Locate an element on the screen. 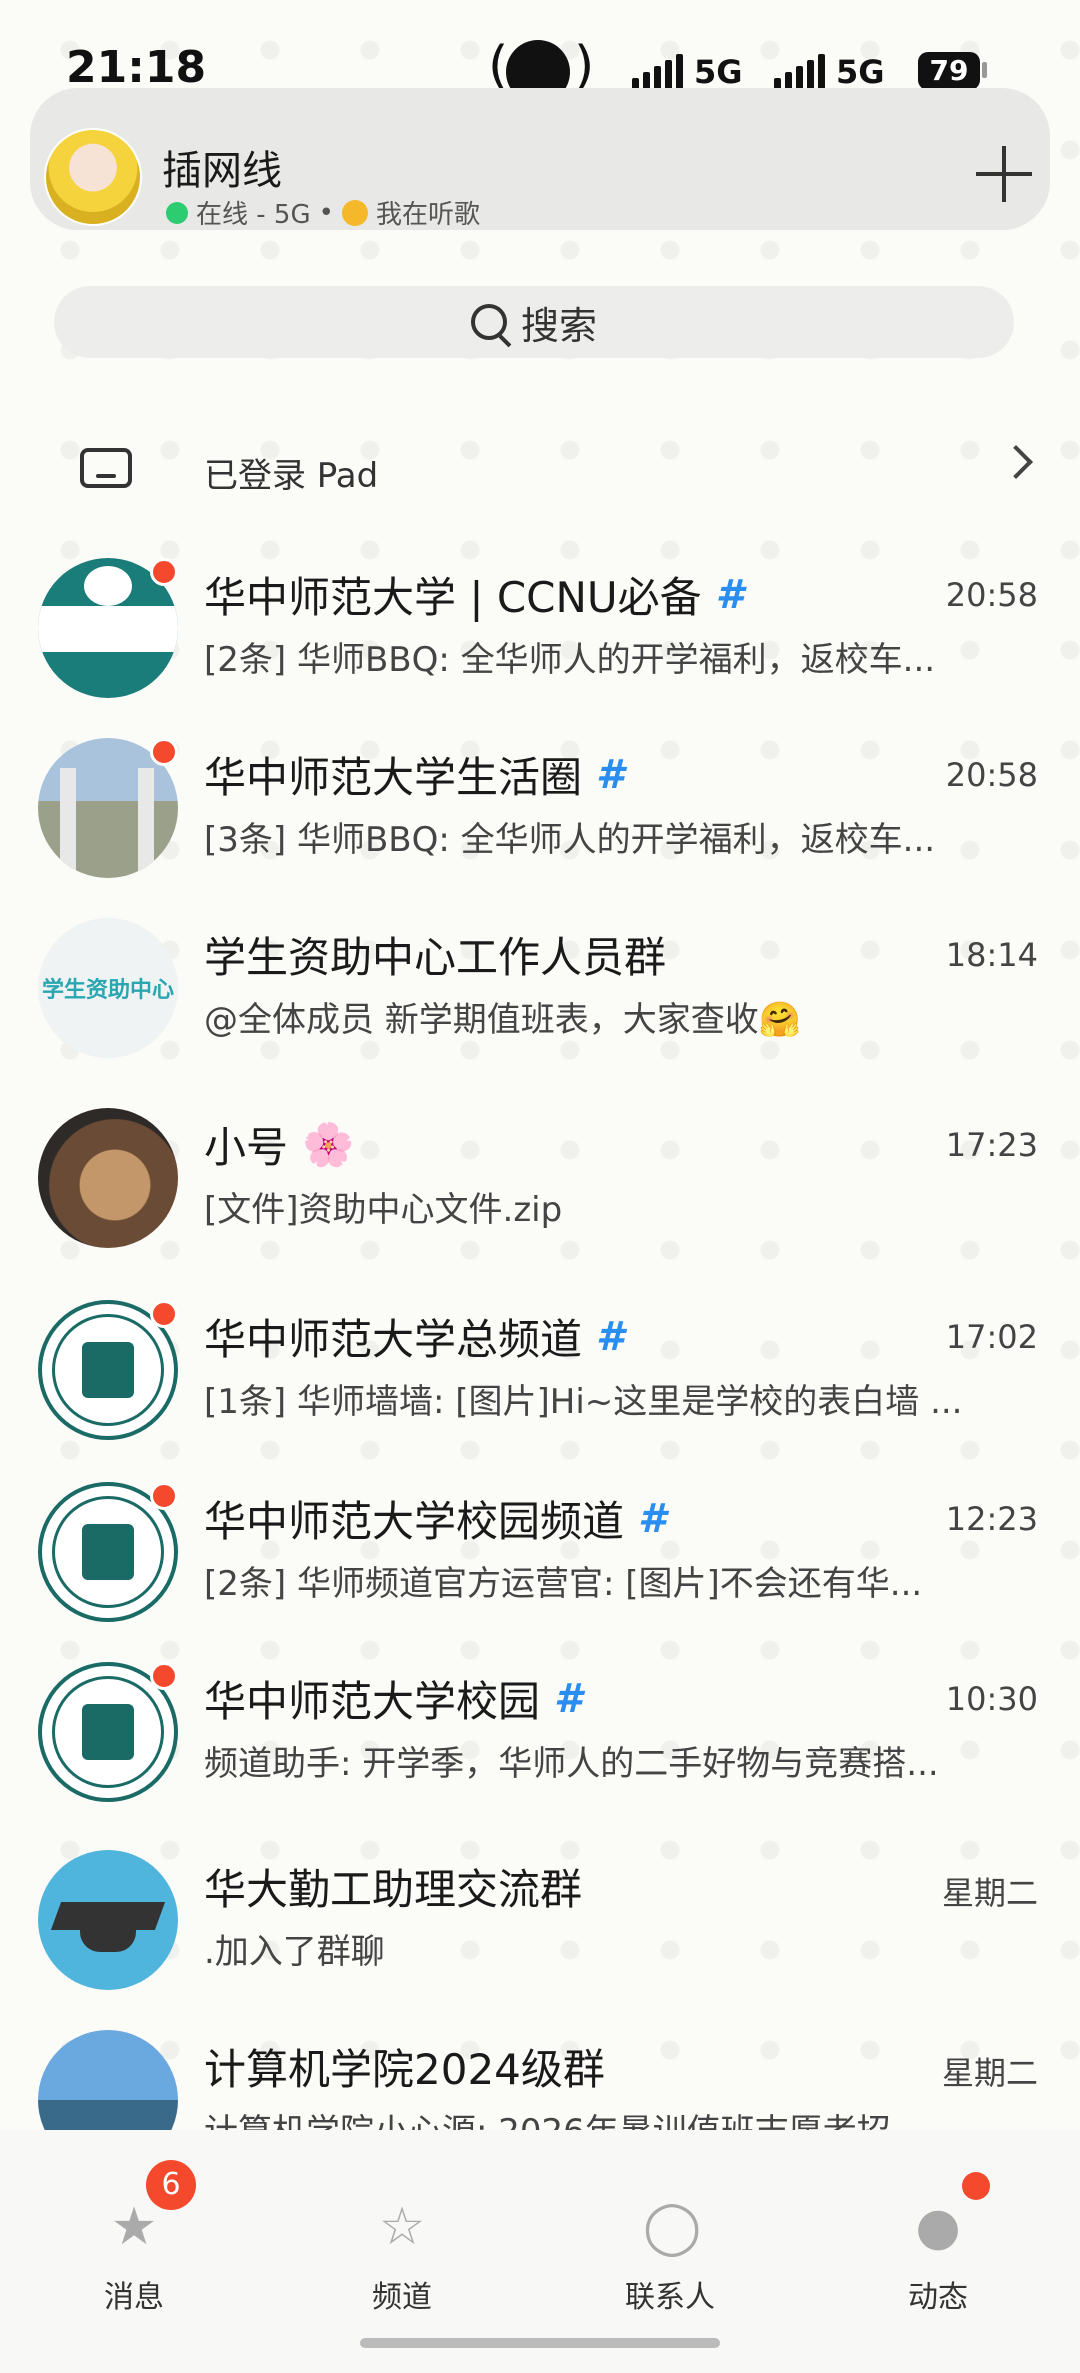  add-icon is located at coordinates (1004, 174).